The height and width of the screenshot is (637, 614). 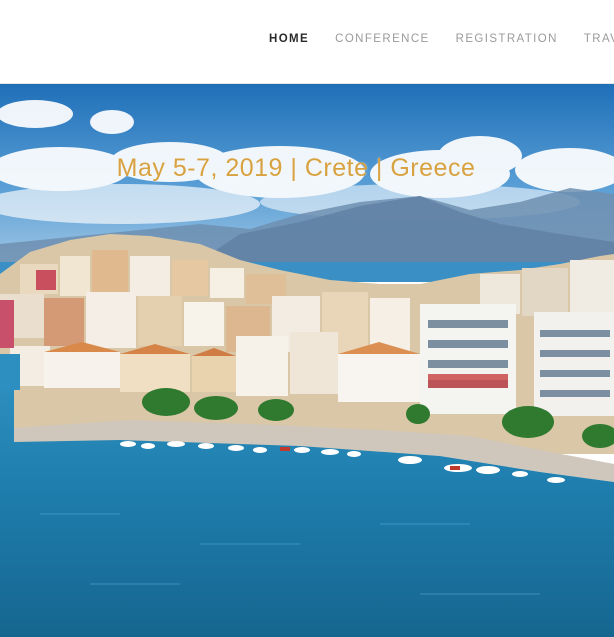 What do you see at coordinates (599, 39) in the screenshot?
I see `nav-item-travel: TRAVEL` at bounding box center [599, 39].